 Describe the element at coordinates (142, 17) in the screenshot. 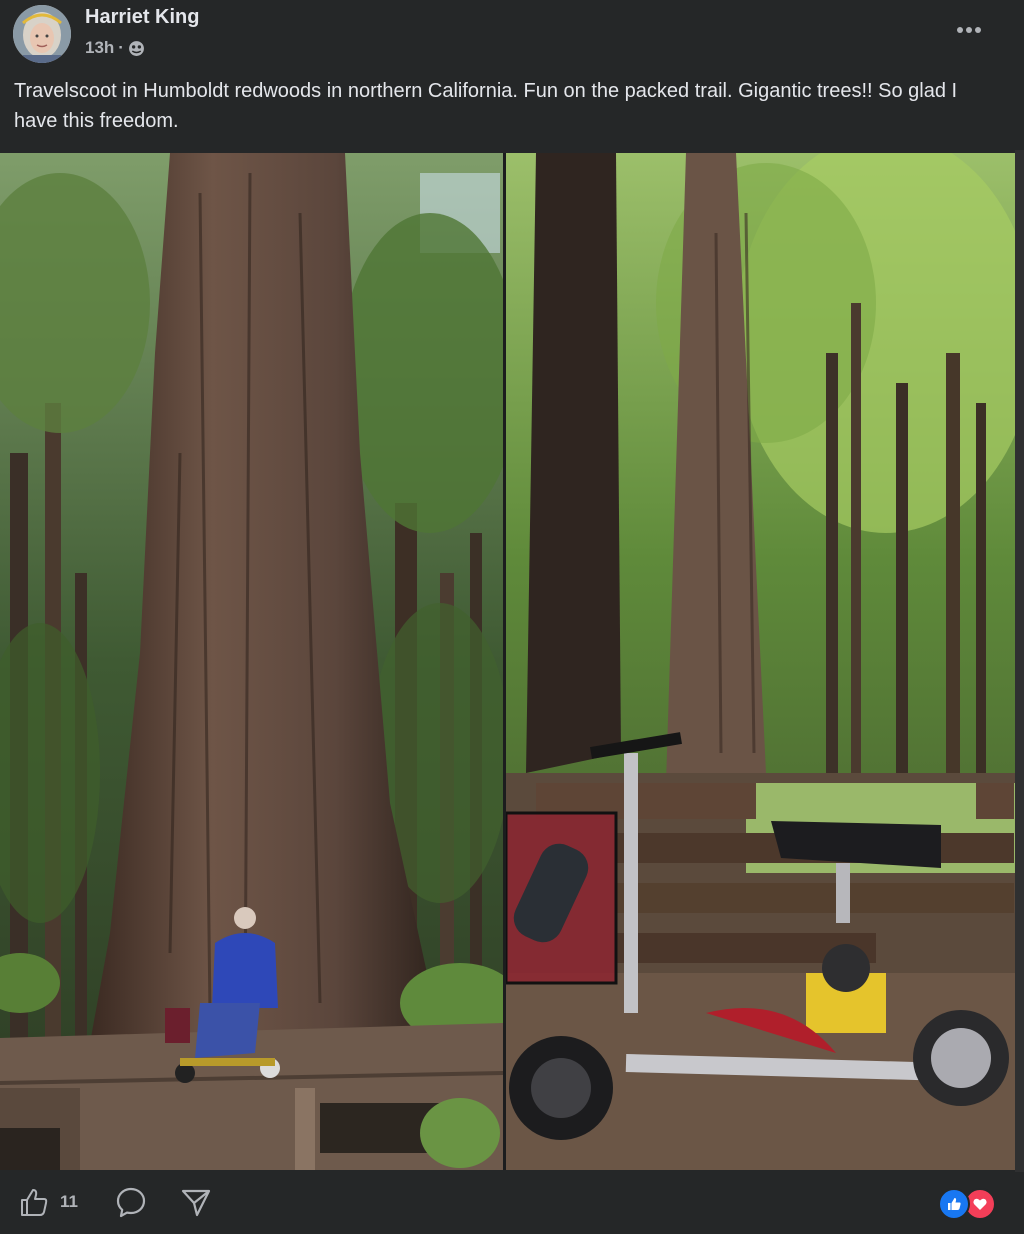

I see `author-name: Harriet King` at that location.